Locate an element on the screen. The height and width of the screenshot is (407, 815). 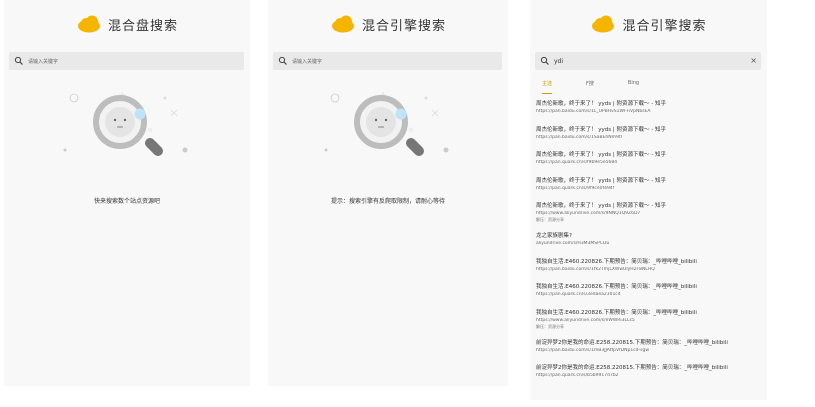
result-url: https://pan.quark.cn/s/9f9ce0f494f is located at coordinates (648, 188).